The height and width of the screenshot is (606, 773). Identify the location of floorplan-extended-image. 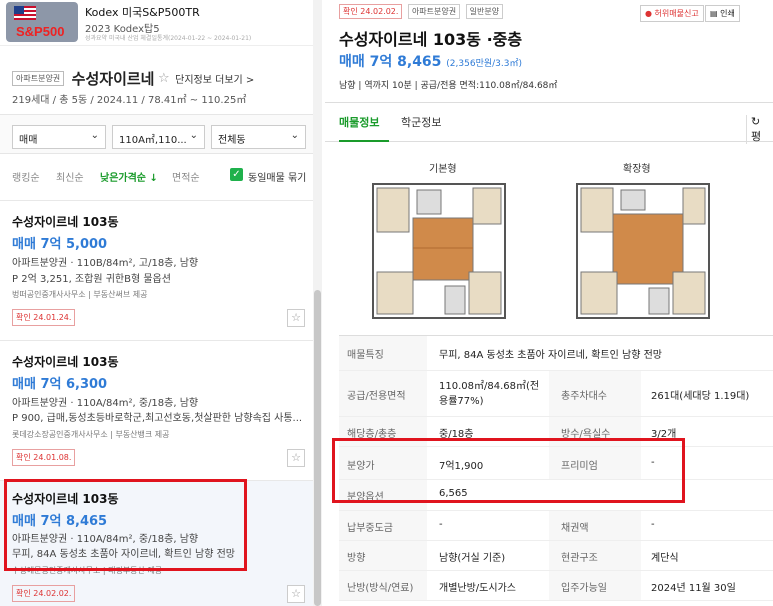
(643, 250).